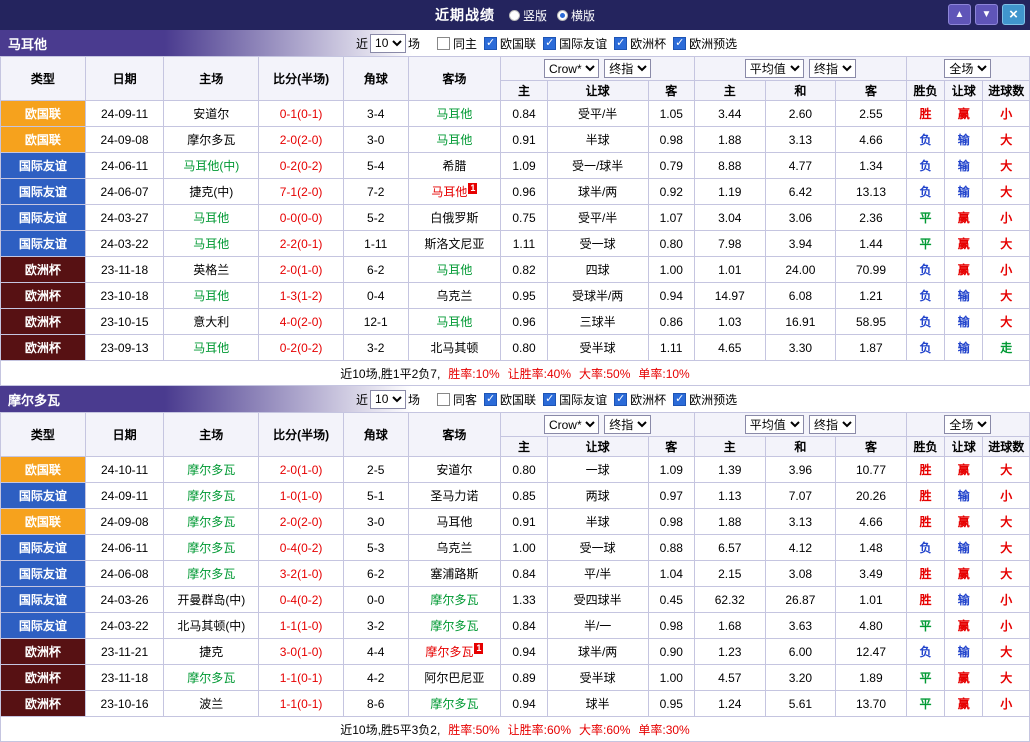  Describe the element at coordinates (597, 703) in the screenshot. I see `handicap-cell: 球半` at that location.